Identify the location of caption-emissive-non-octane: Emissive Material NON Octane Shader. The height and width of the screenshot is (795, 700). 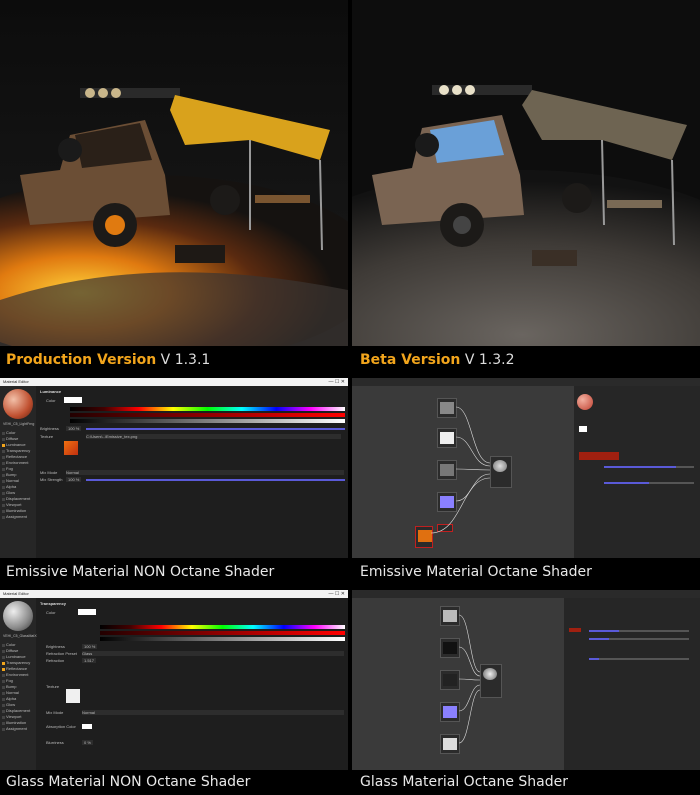
(177, 572).